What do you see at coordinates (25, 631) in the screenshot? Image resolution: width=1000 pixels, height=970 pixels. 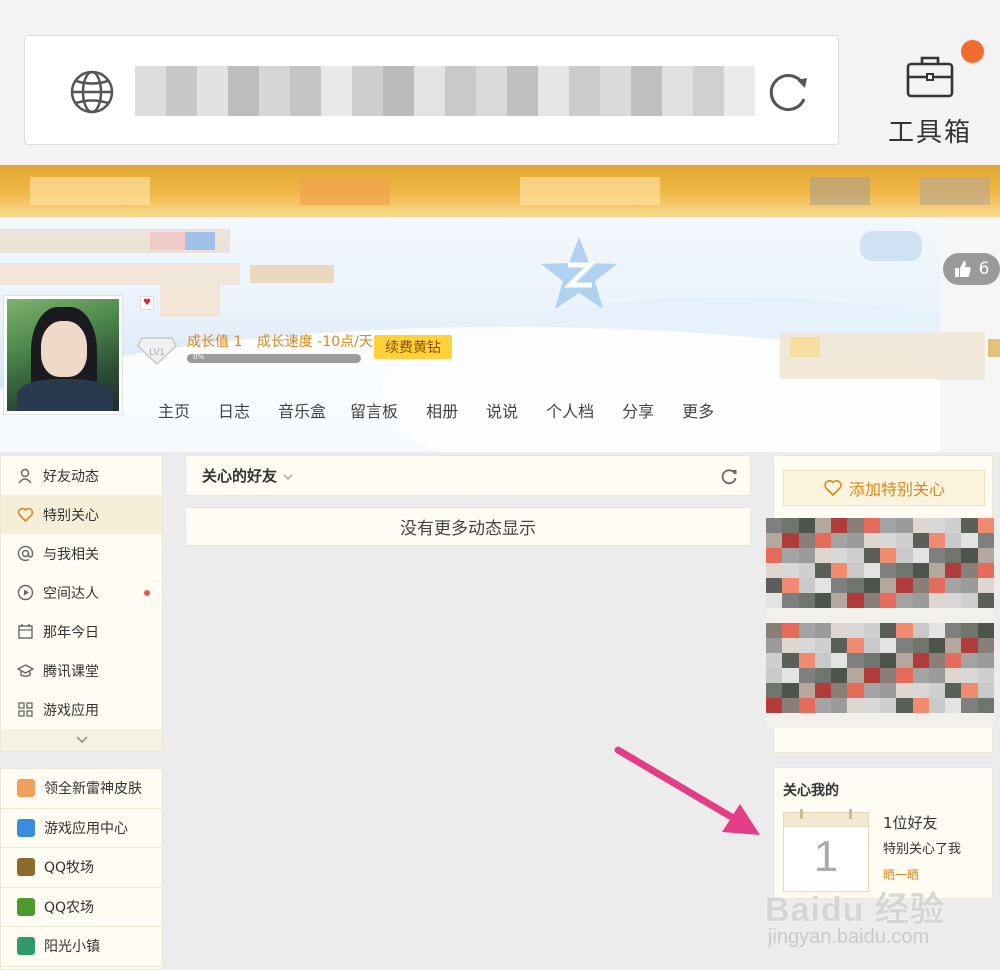 I see `calendar-icon` at bounding box center [25, 631].